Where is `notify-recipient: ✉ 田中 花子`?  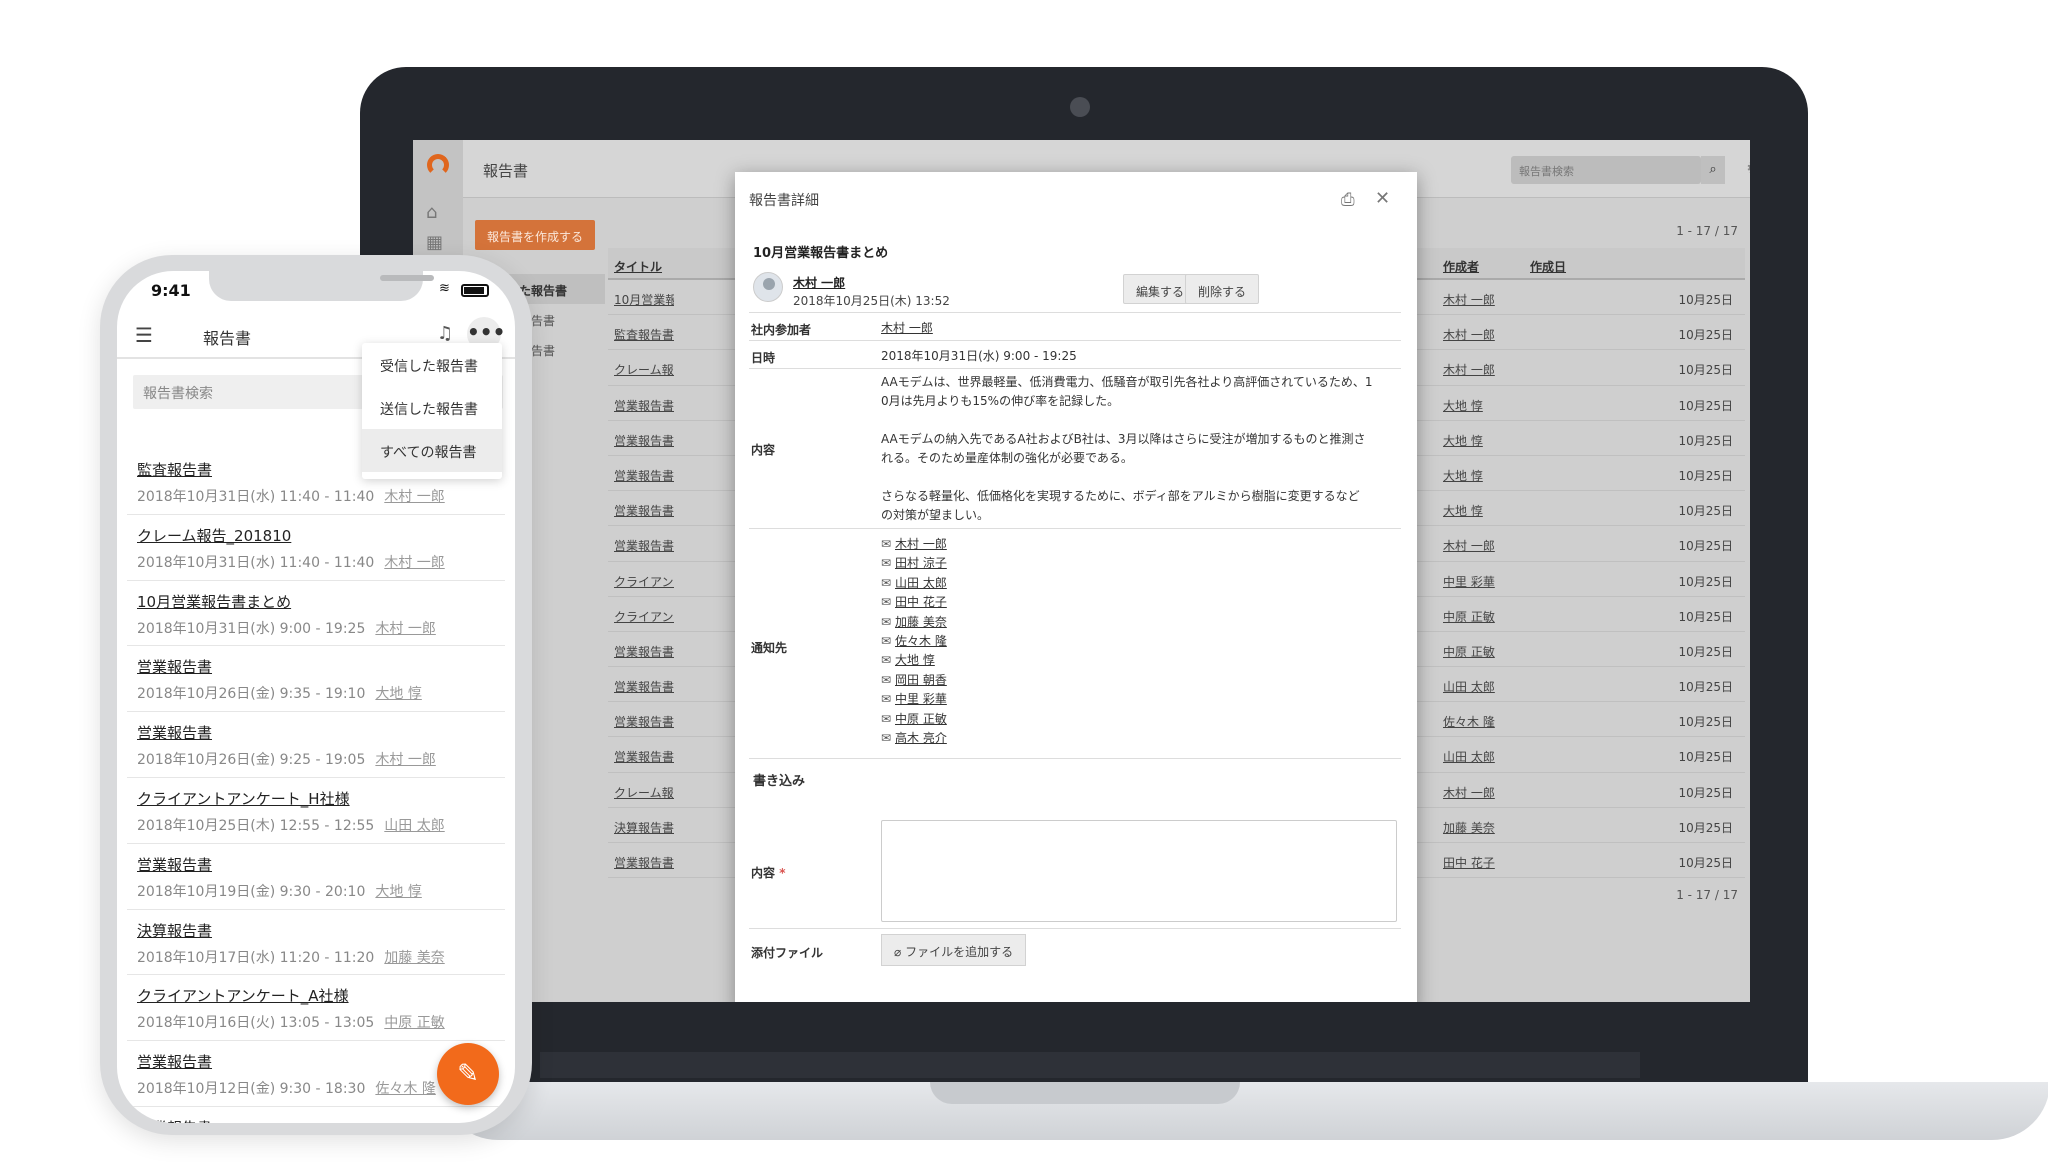 notify-recipient: ✉ 田中 花子 is located at coordinates (1139, 602).